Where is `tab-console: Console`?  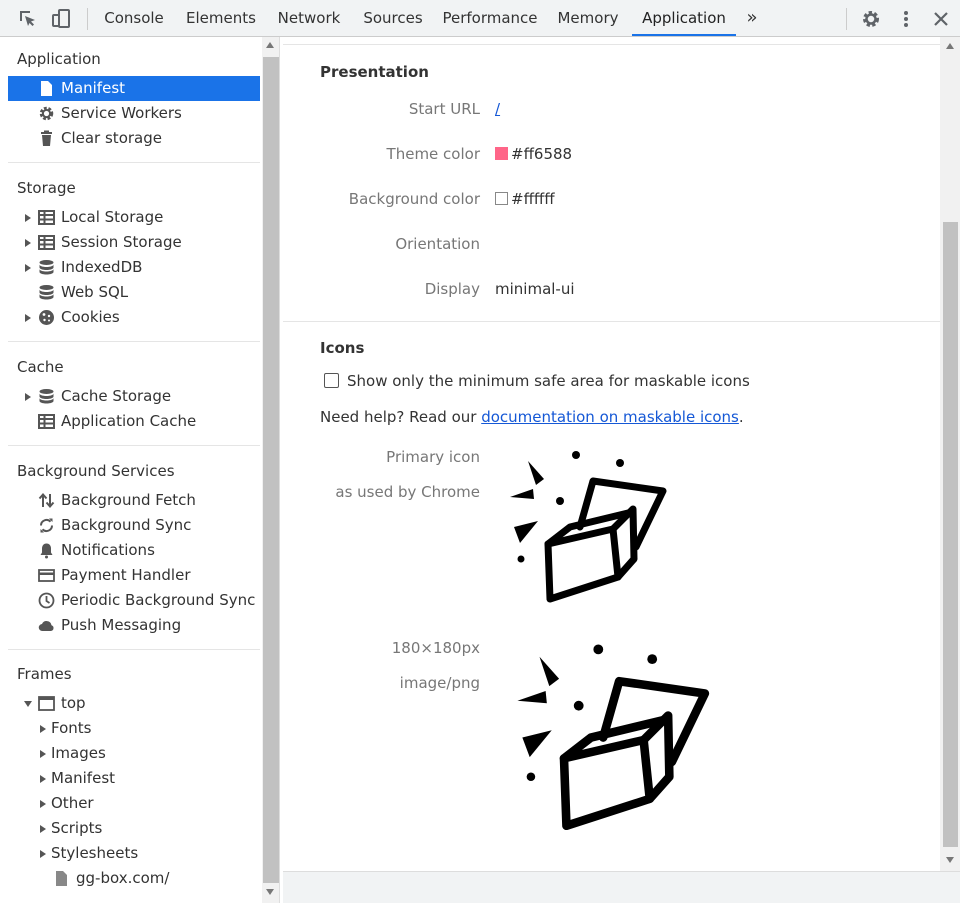 tab-console: Console is located at coordinates (134, 18).